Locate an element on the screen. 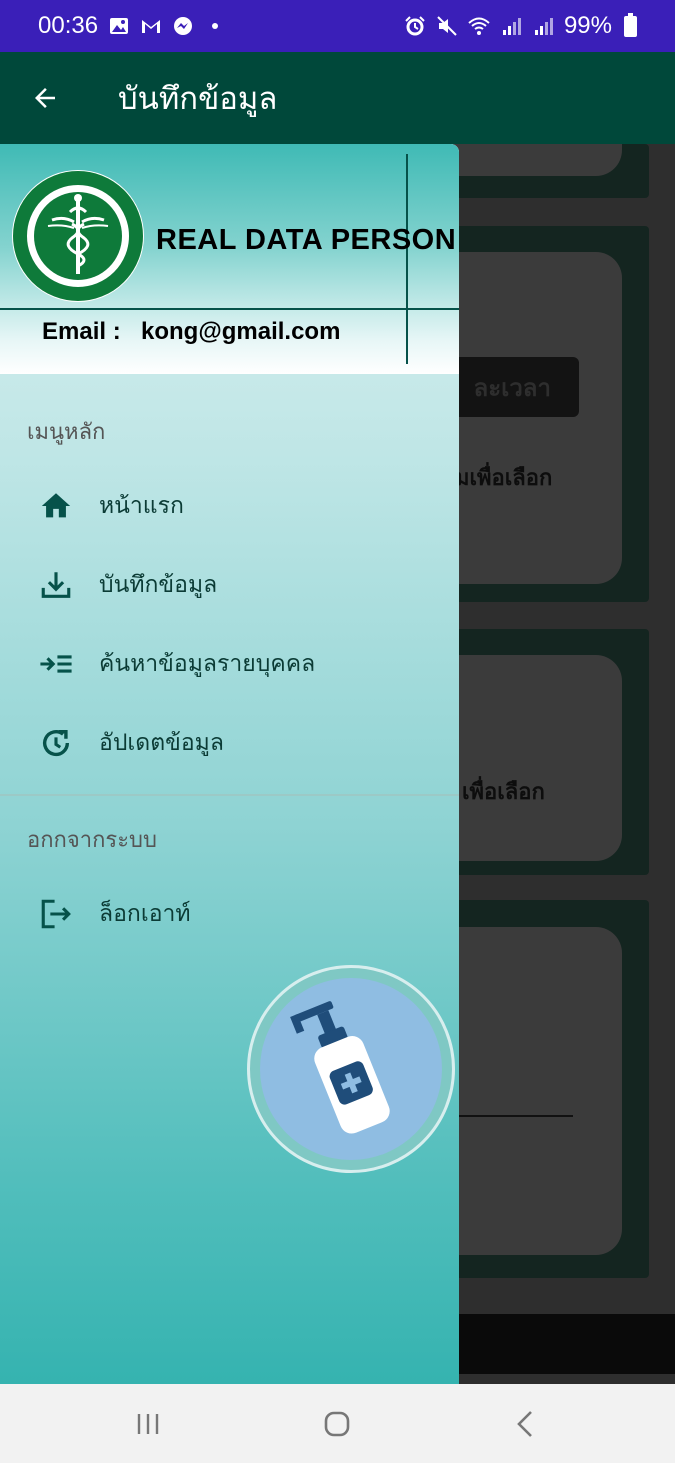 This screenshot has width=675, height=1463. menu-item-label: หน้าแรก is located at coordinates (141, 506).